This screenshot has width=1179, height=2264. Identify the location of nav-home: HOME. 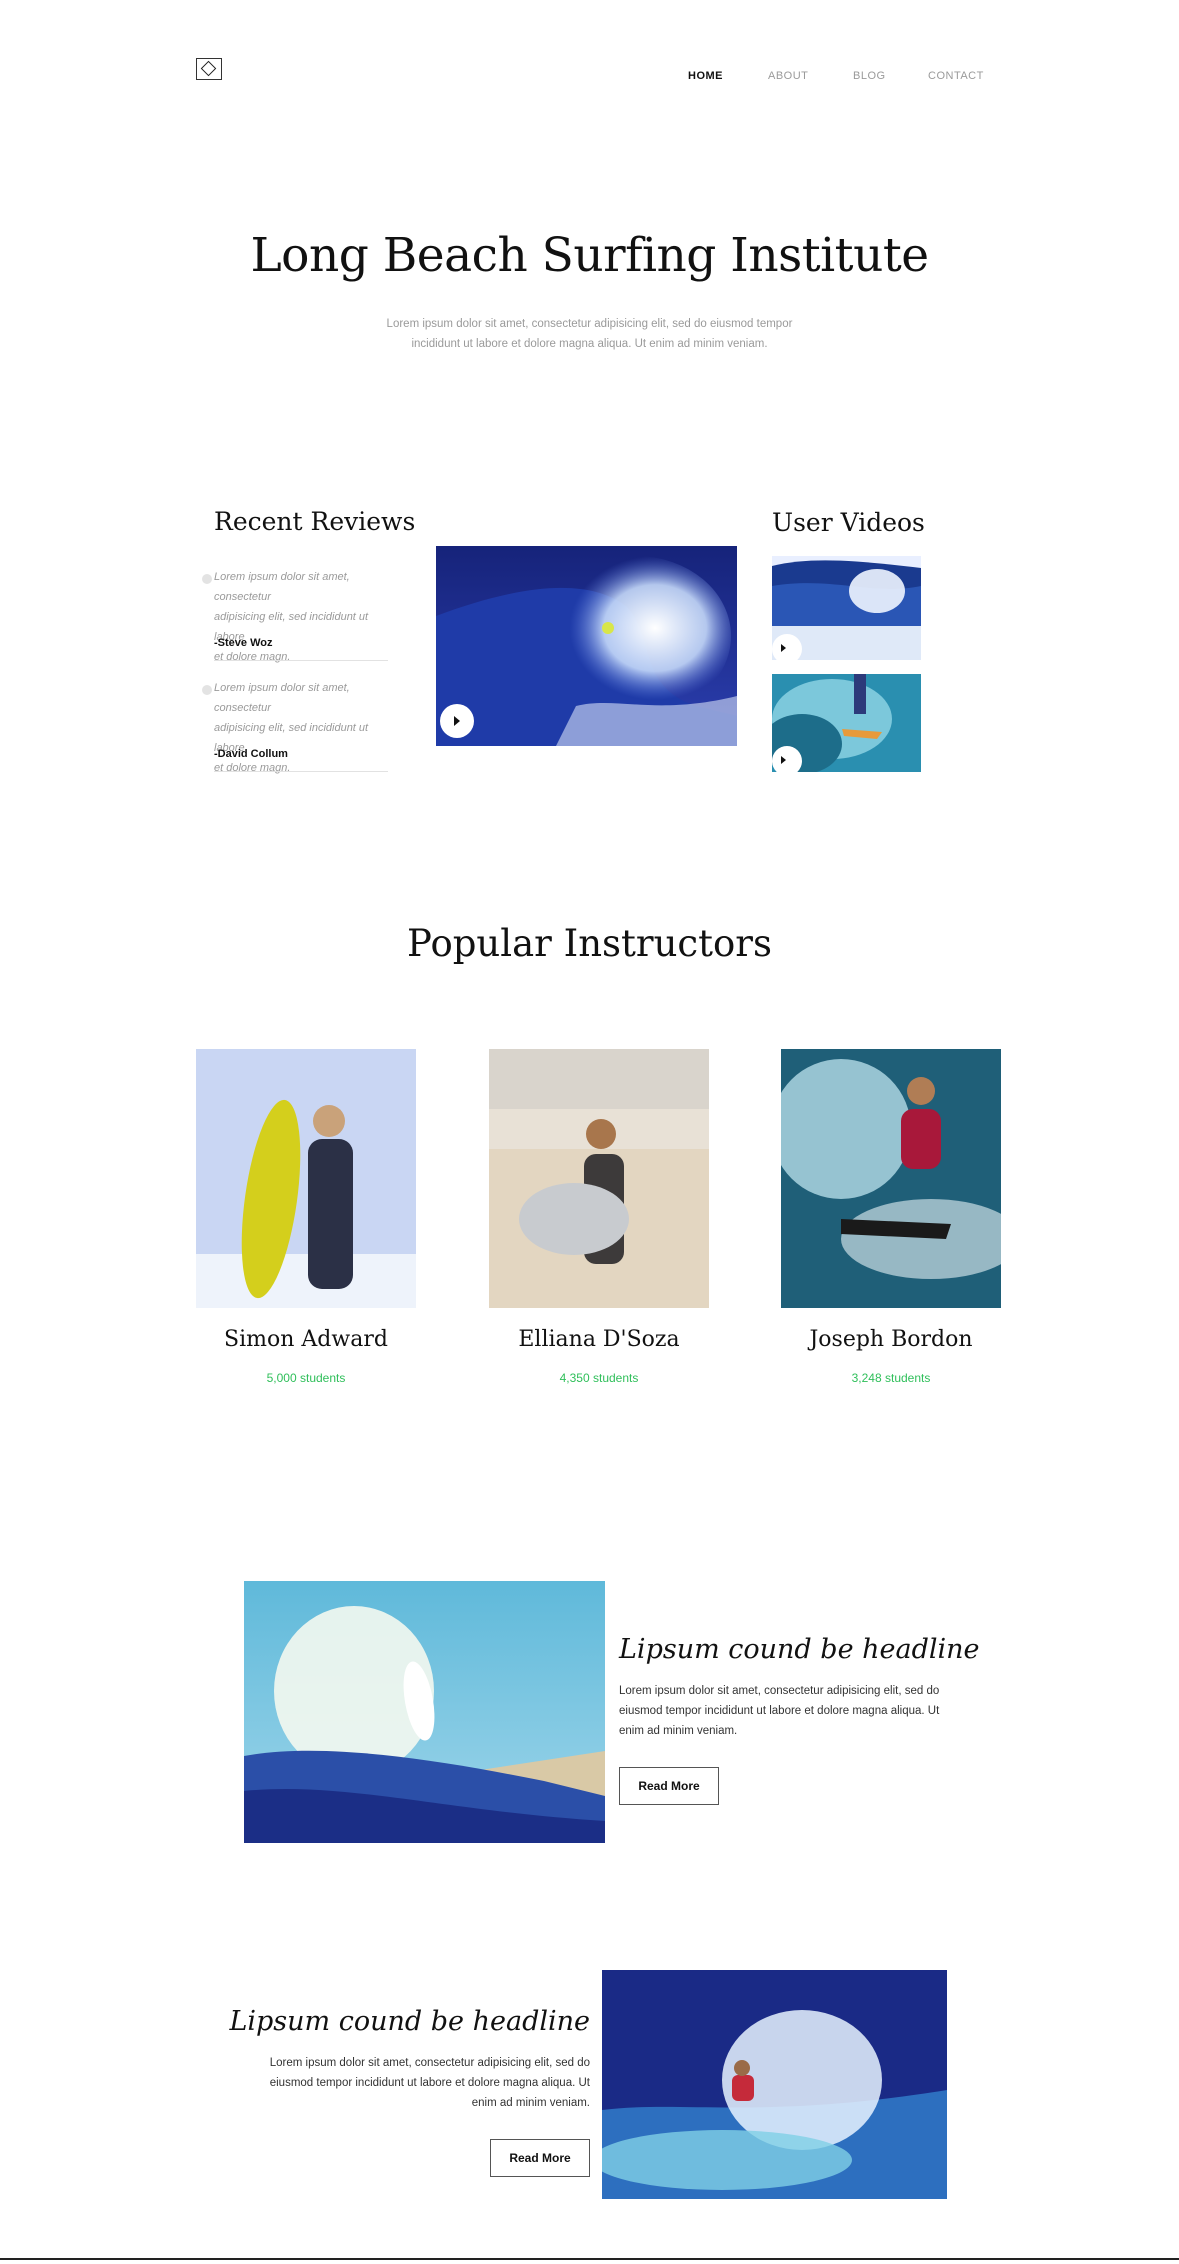
(705, 76).